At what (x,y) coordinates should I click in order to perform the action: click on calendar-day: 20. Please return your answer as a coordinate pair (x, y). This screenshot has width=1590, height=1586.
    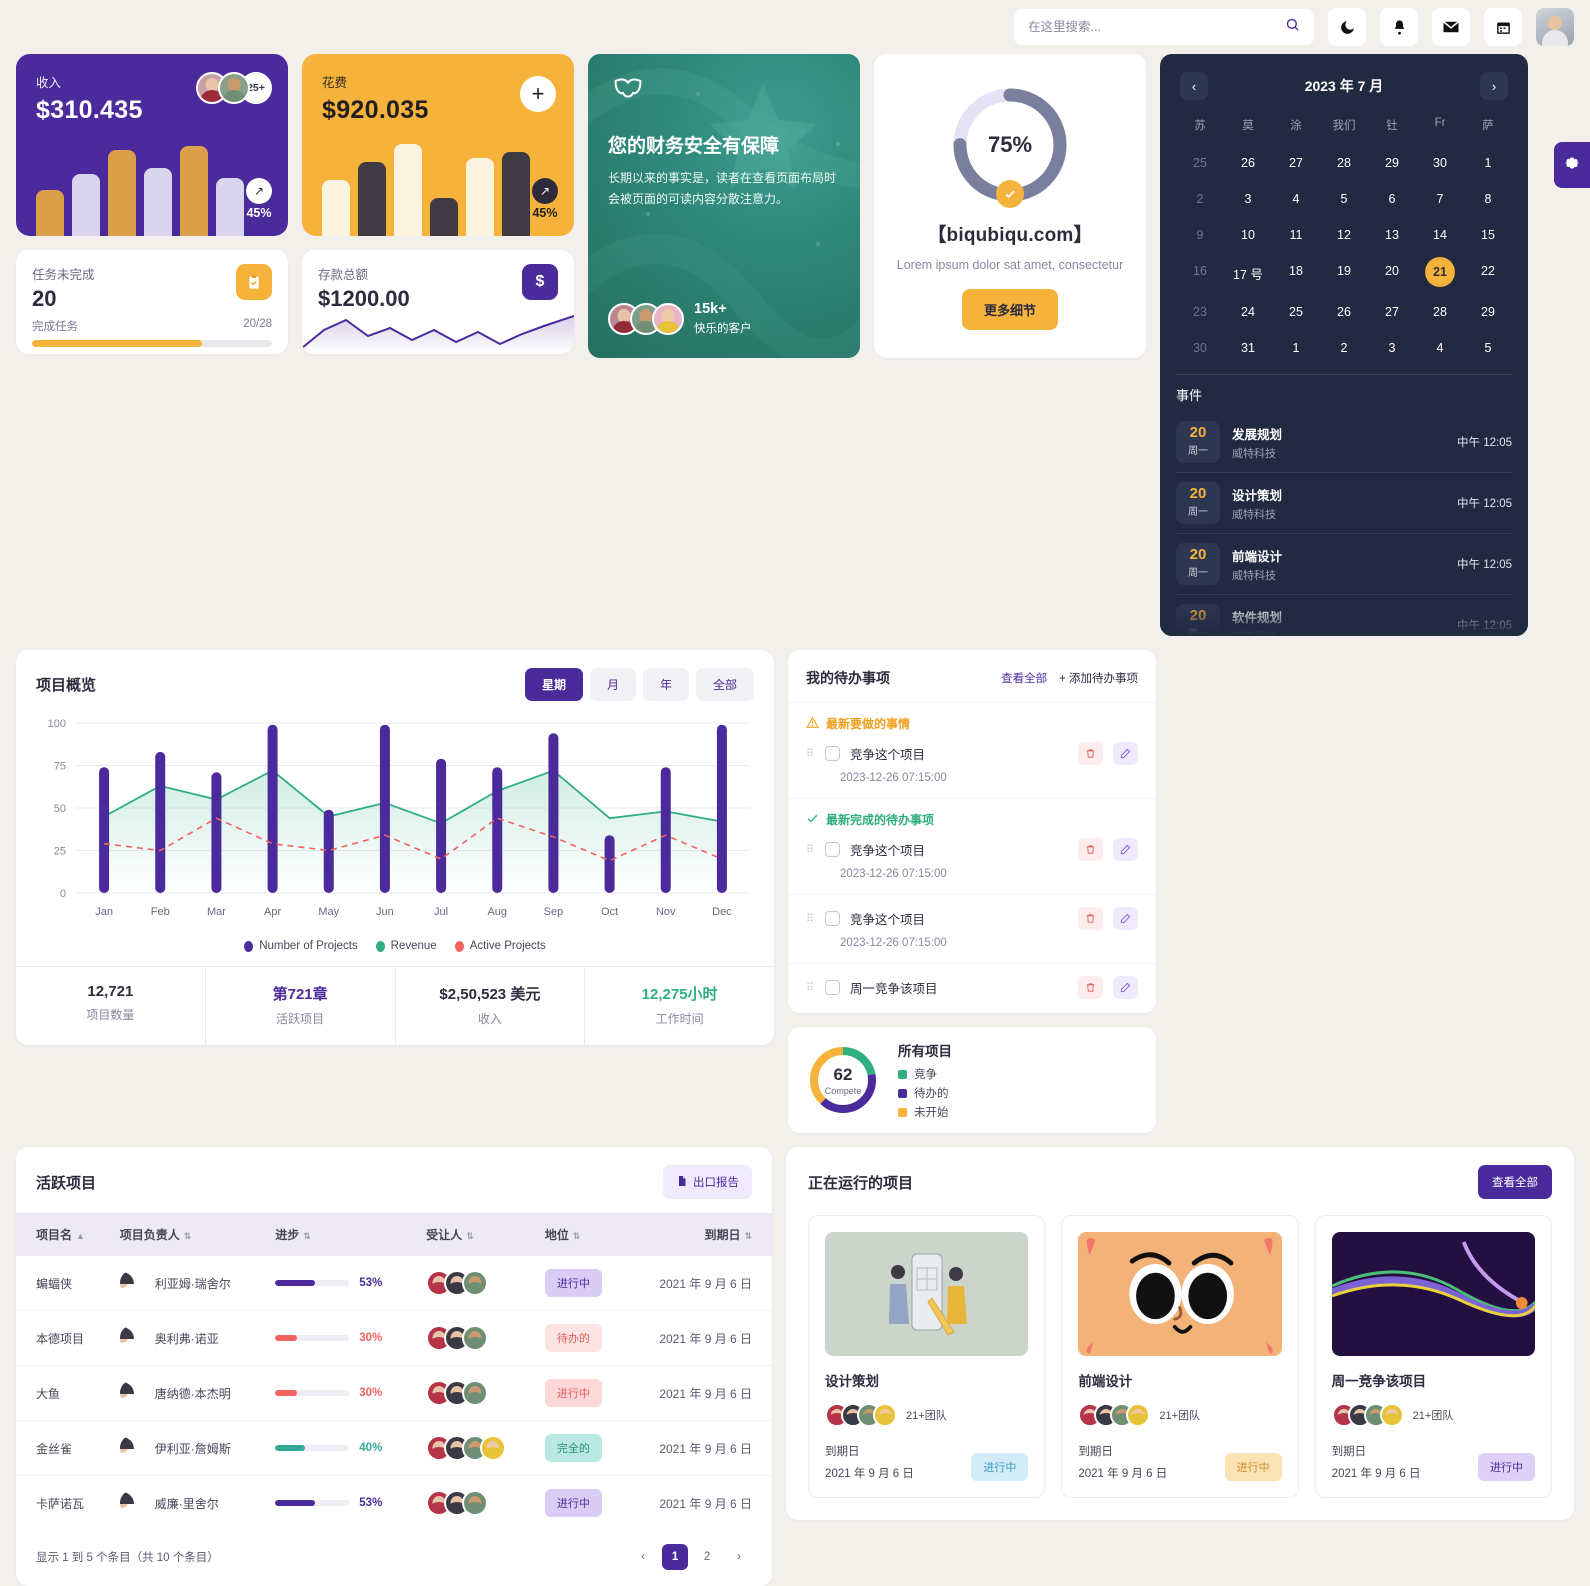
    Looking at the image, I should click on (1392, 273).